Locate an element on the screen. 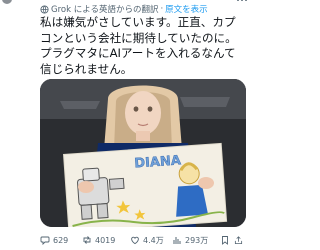 This screenshot has height=250, width=320. retweet-icon is located at coordinates (87, 240).